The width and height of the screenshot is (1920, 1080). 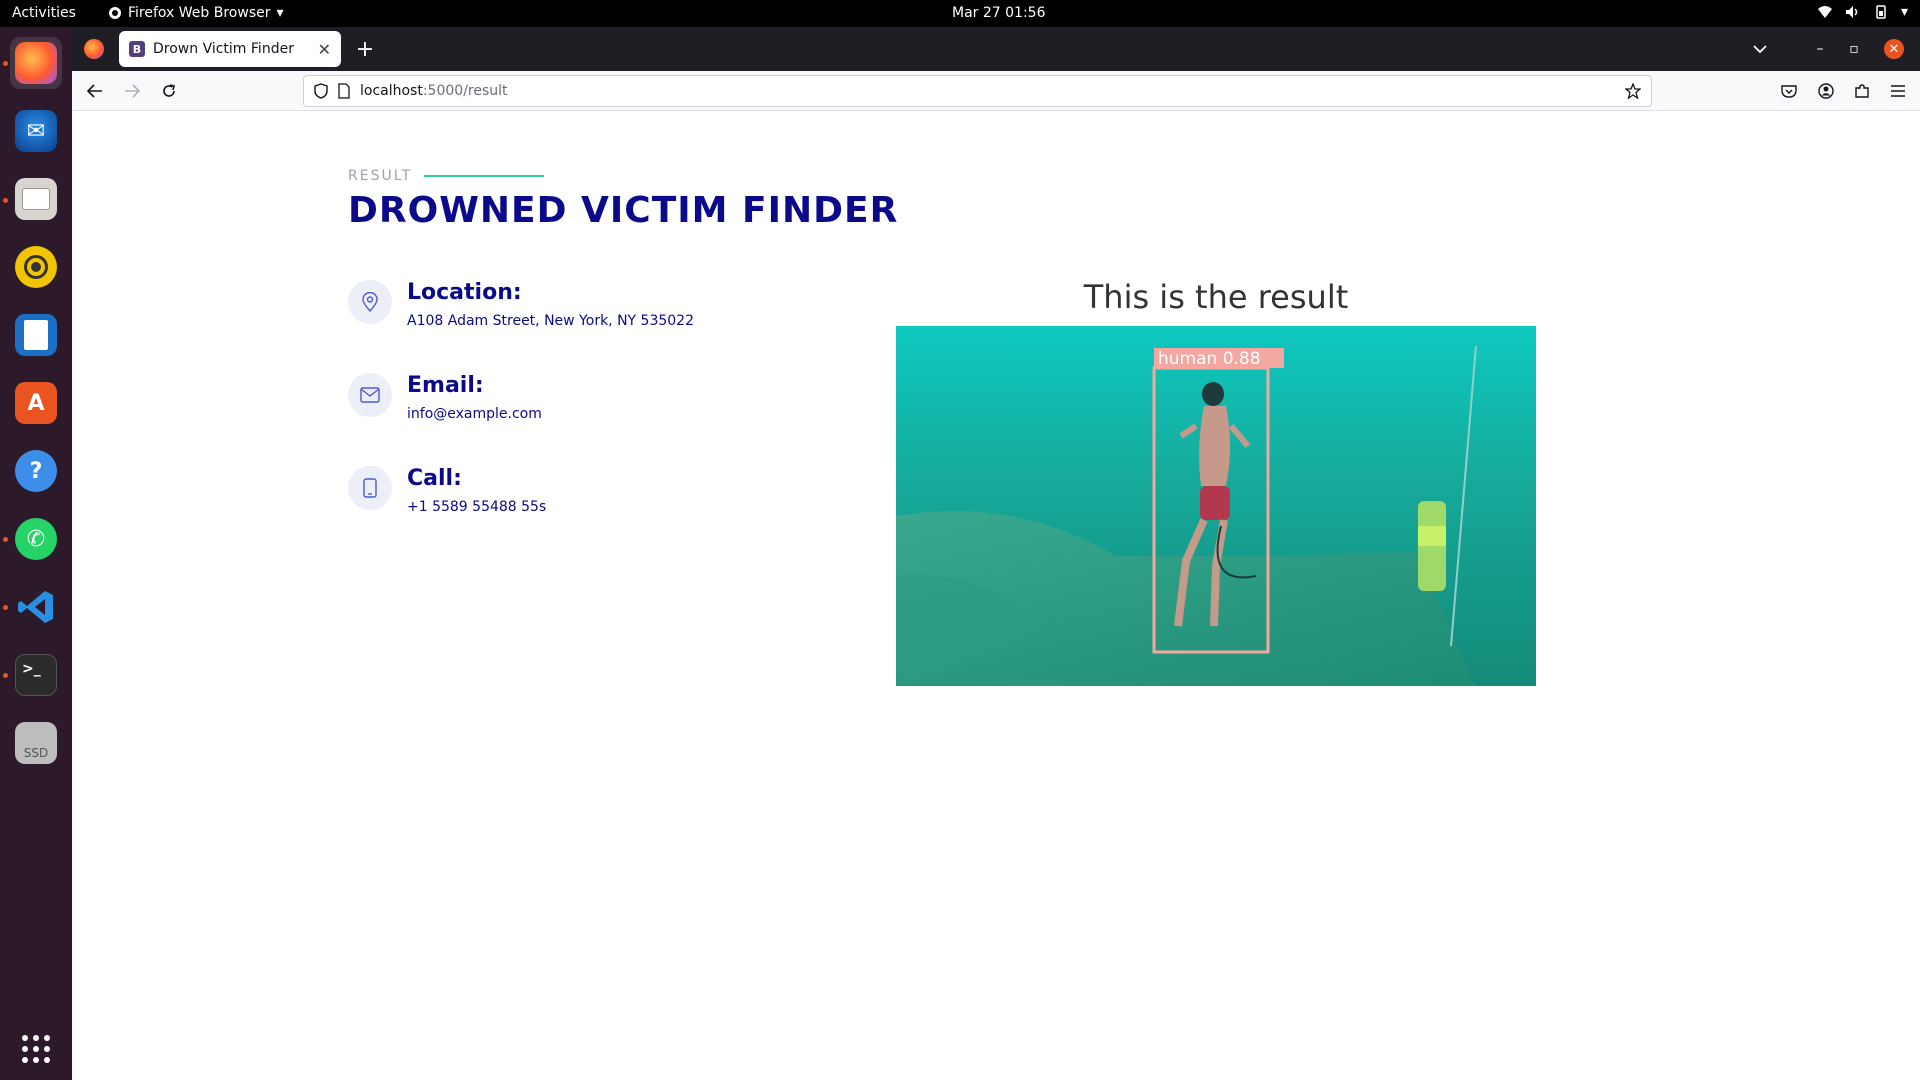 I want to click on app-grid-icon, so click(x=36, y=1049).